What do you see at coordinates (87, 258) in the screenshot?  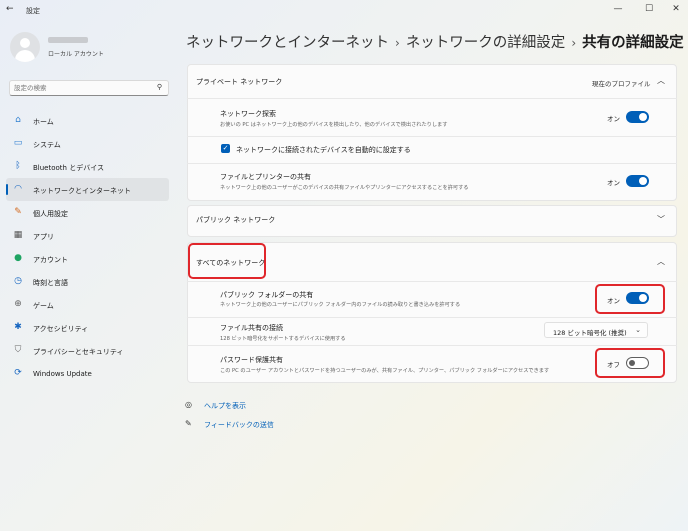 I see `sidebar-item-accounts: ● アカウント` at bounding box center [87, 258].